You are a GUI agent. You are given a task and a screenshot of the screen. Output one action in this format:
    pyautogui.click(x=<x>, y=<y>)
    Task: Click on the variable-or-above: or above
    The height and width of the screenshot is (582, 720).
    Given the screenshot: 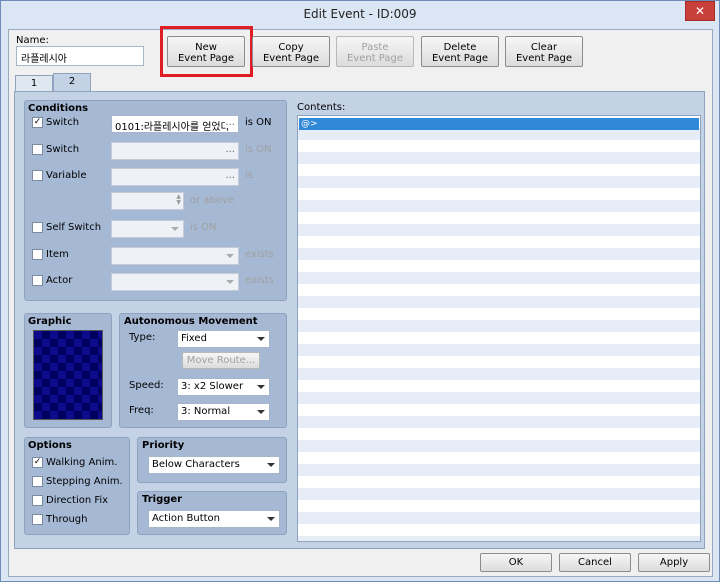 What is the action you would take?
    pyautogui.click(x=212, y=200)
    